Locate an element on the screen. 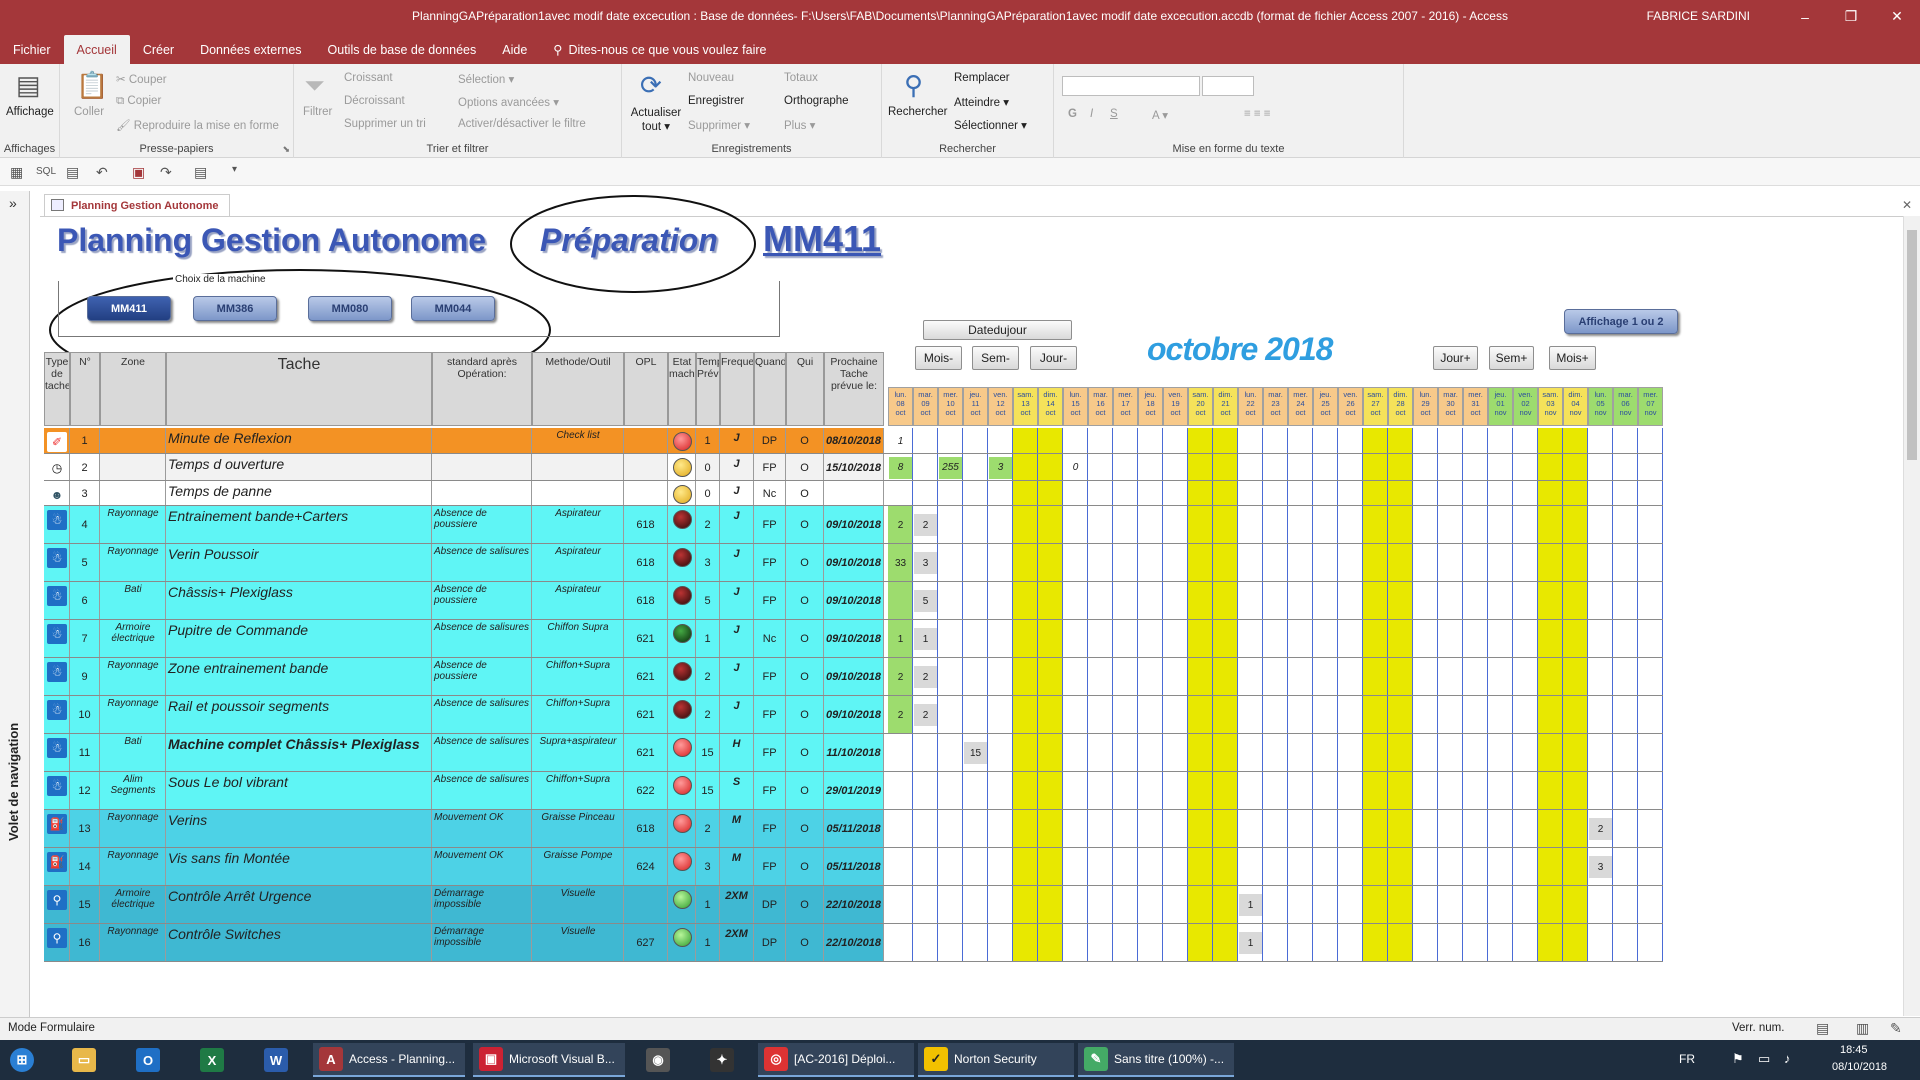 The height and width of the screenshot is (1080, 1920). layout-view-icon: ▥ is located at coordinates (1862, 1028).